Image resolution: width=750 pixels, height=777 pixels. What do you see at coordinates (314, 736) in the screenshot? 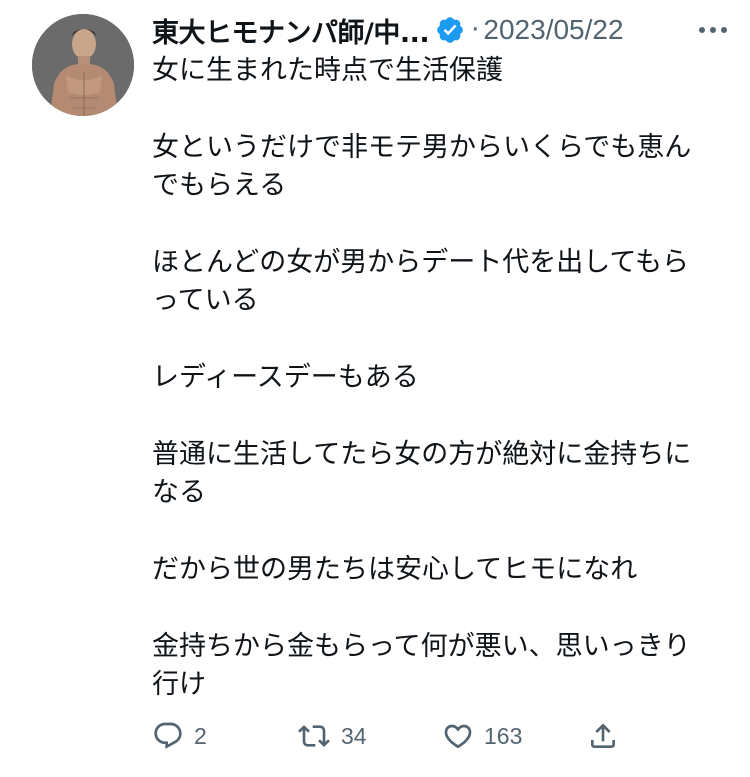
I see `retweet-icon` at bounding box center [314, 736].